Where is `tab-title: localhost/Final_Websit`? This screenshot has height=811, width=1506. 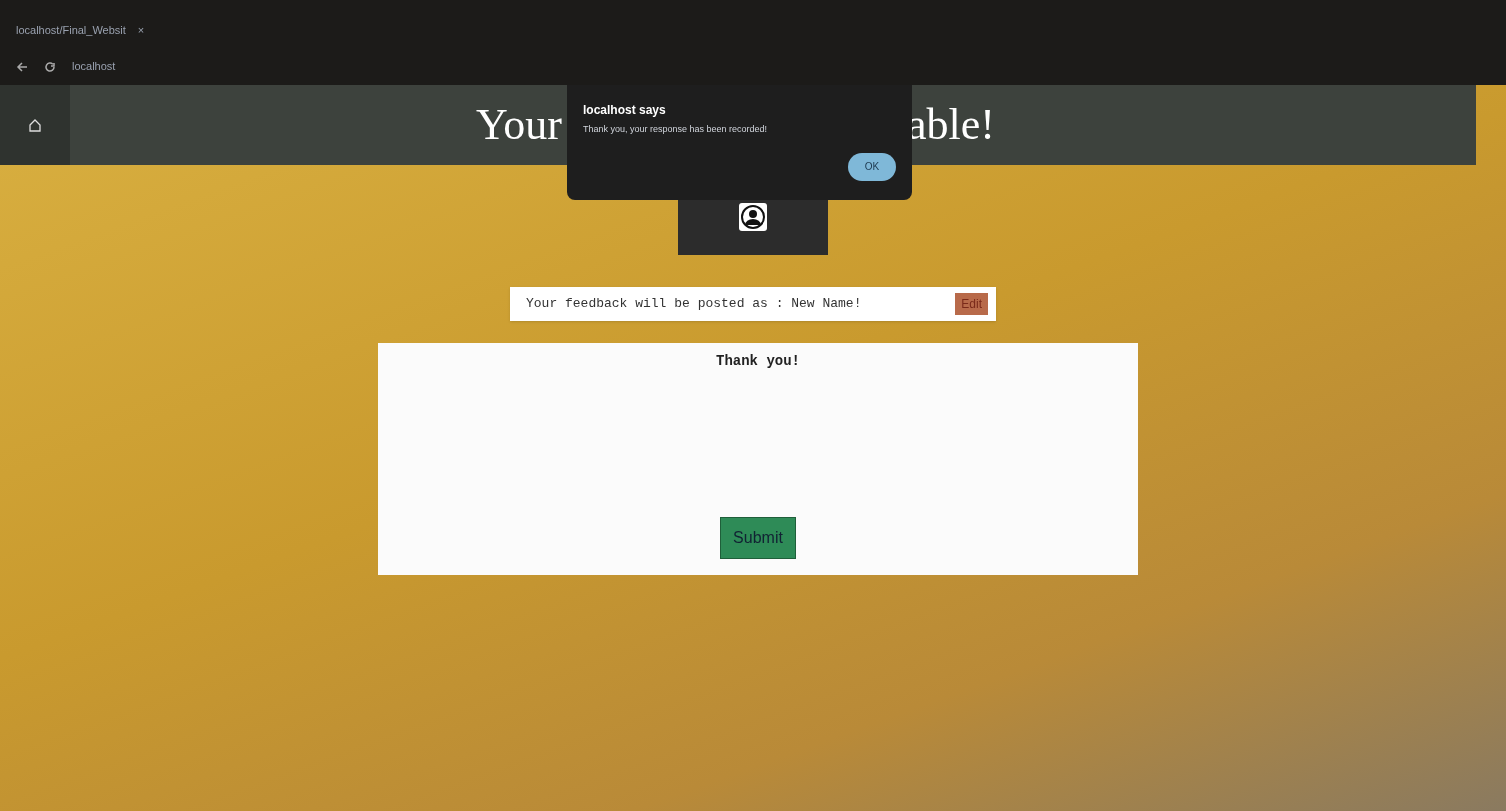 tab-title: localhost/Final_Websit is located at coordinates (71, 30).